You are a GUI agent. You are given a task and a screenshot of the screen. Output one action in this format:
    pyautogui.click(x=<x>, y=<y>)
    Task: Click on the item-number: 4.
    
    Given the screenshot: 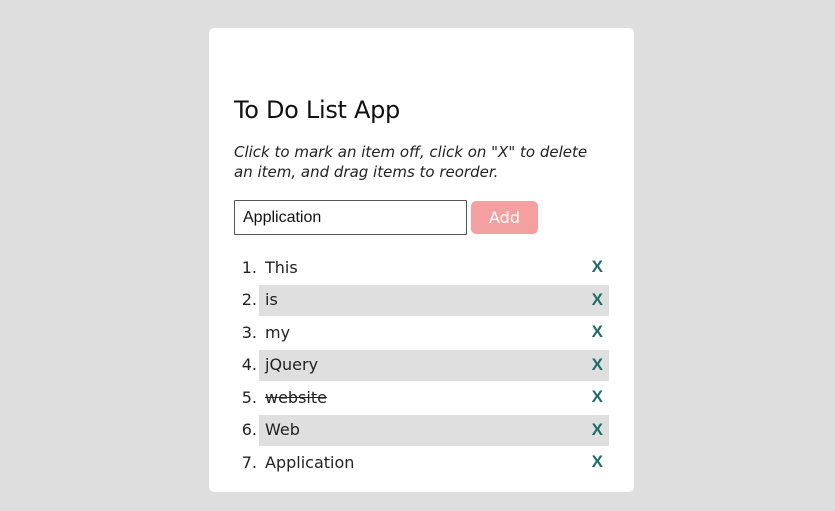 What is the action you would take?
    pyautogui.click(x=249, y=365)
    